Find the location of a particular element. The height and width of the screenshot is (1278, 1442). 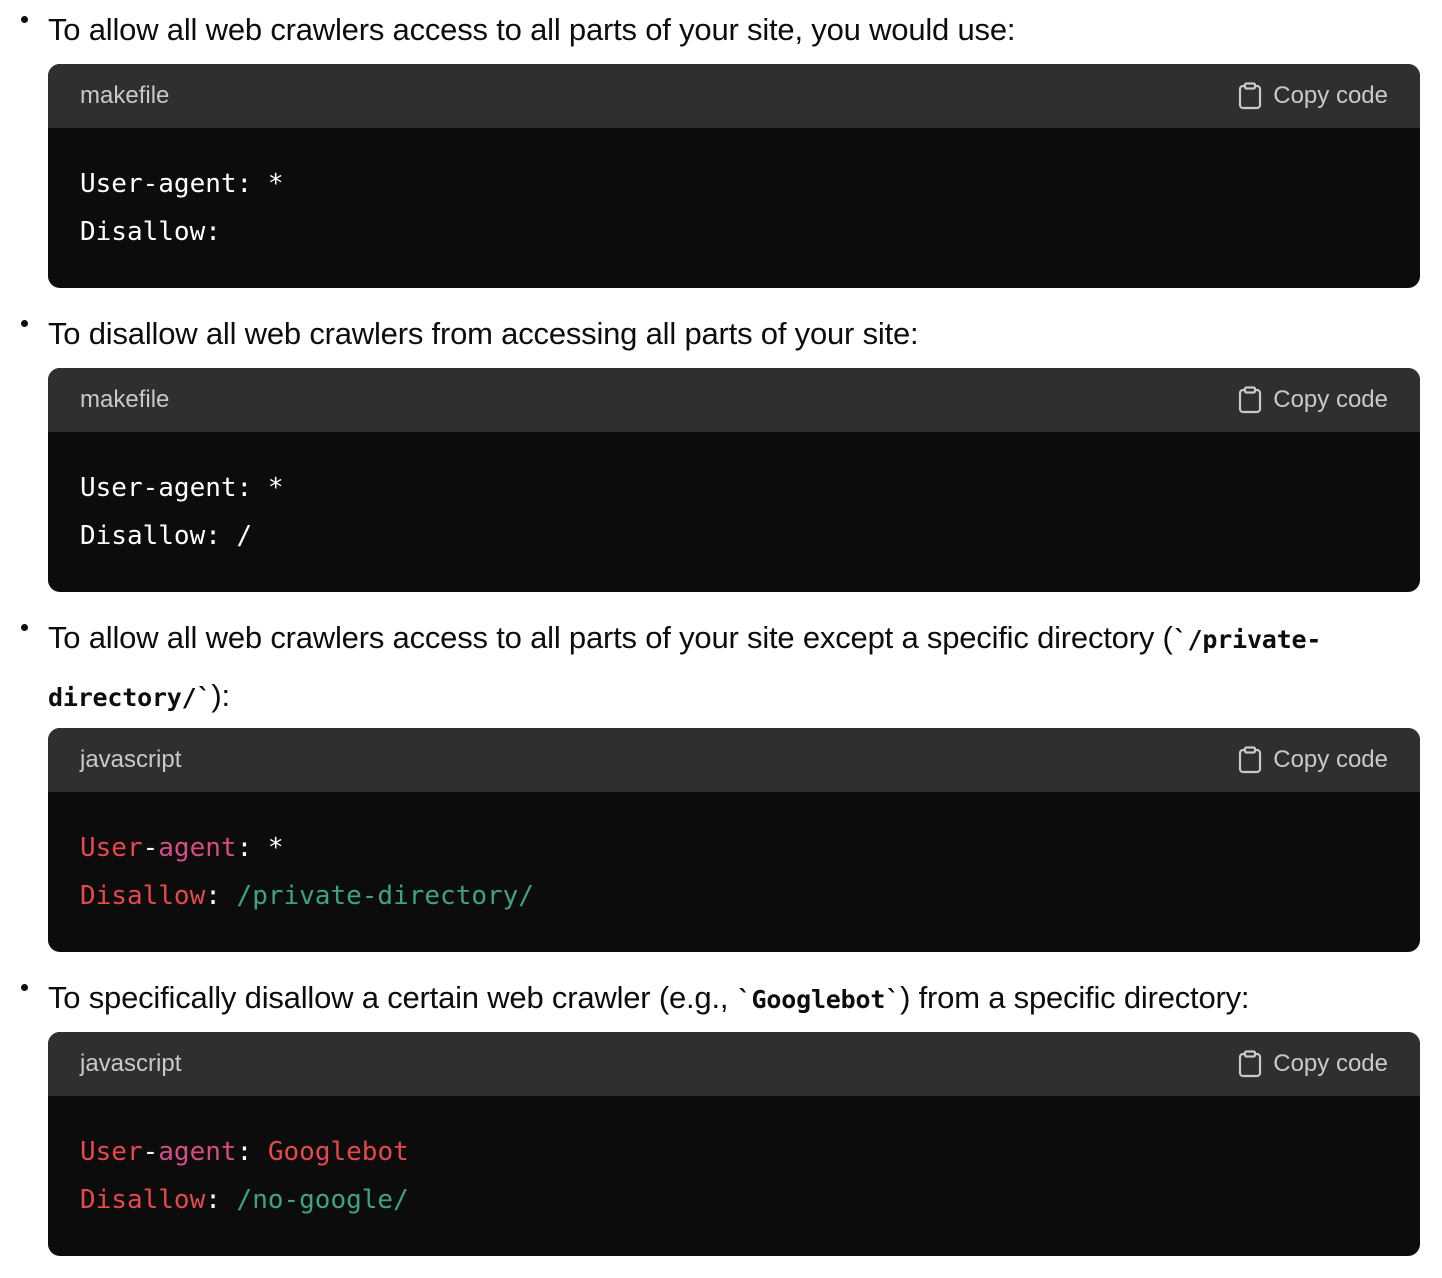

bullet-text-part: ) from a specific directory: is located at coordinates (1075, 997).